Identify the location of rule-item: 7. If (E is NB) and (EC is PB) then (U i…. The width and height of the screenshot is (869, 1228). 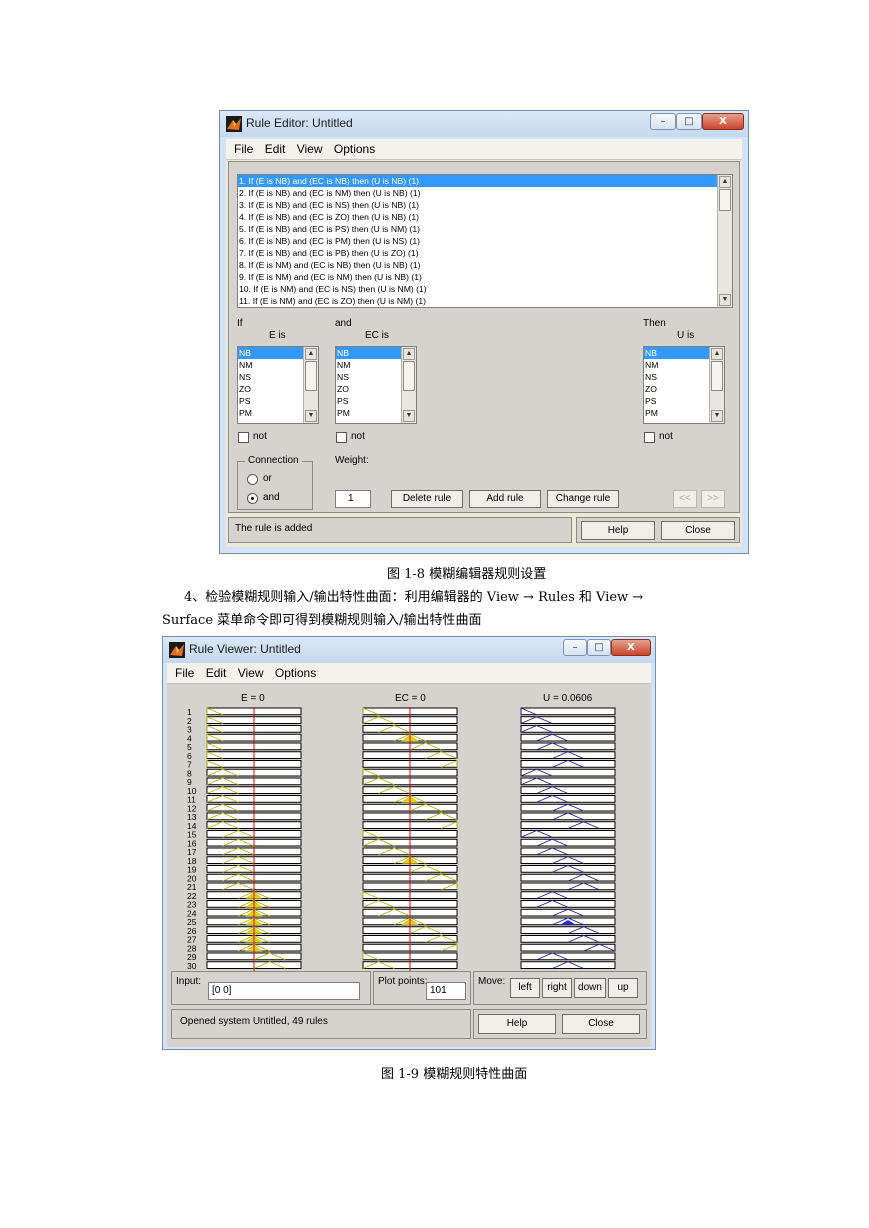
(485, 253).